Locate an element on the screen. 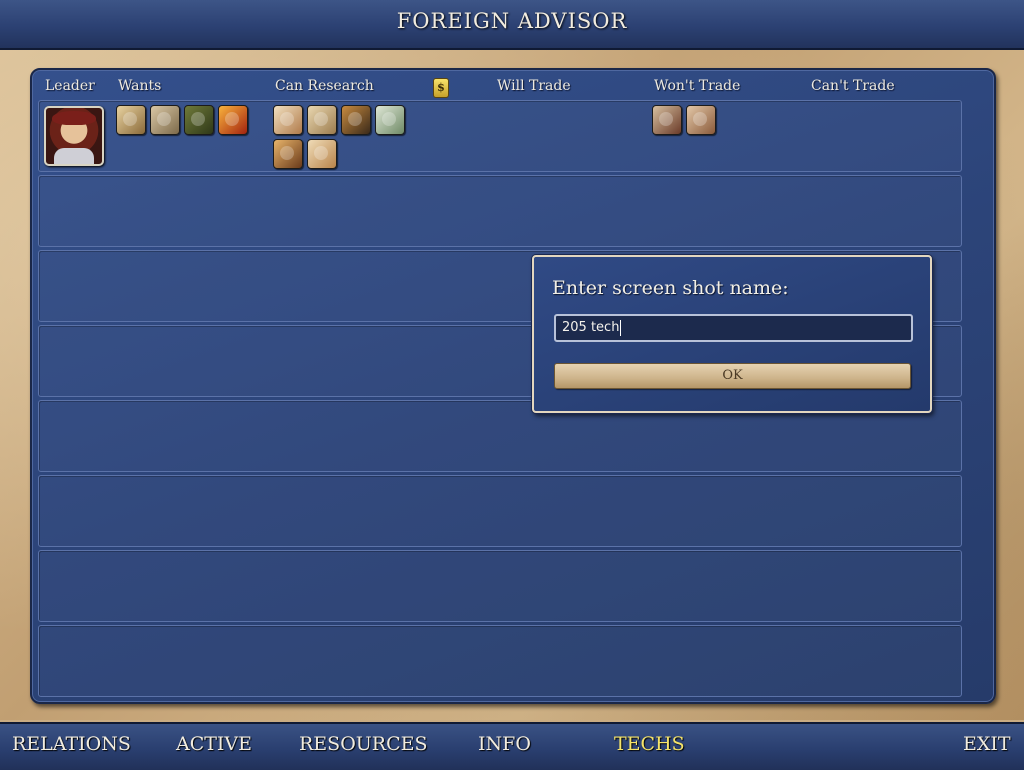 The width and height of the screenshot is (1024, 770). title-bar: FOREIGN ADVISOR is located at coordinates (512, 25).